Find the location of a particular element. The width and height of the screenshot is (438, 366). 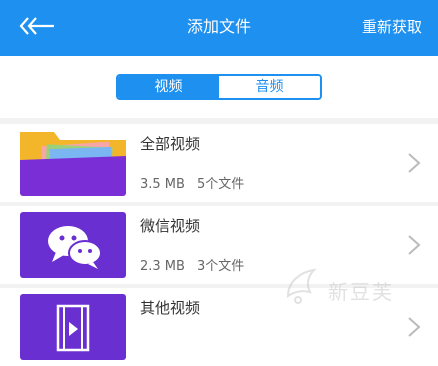

item-size: 2.3 MB is located at coordinates (162, 266).